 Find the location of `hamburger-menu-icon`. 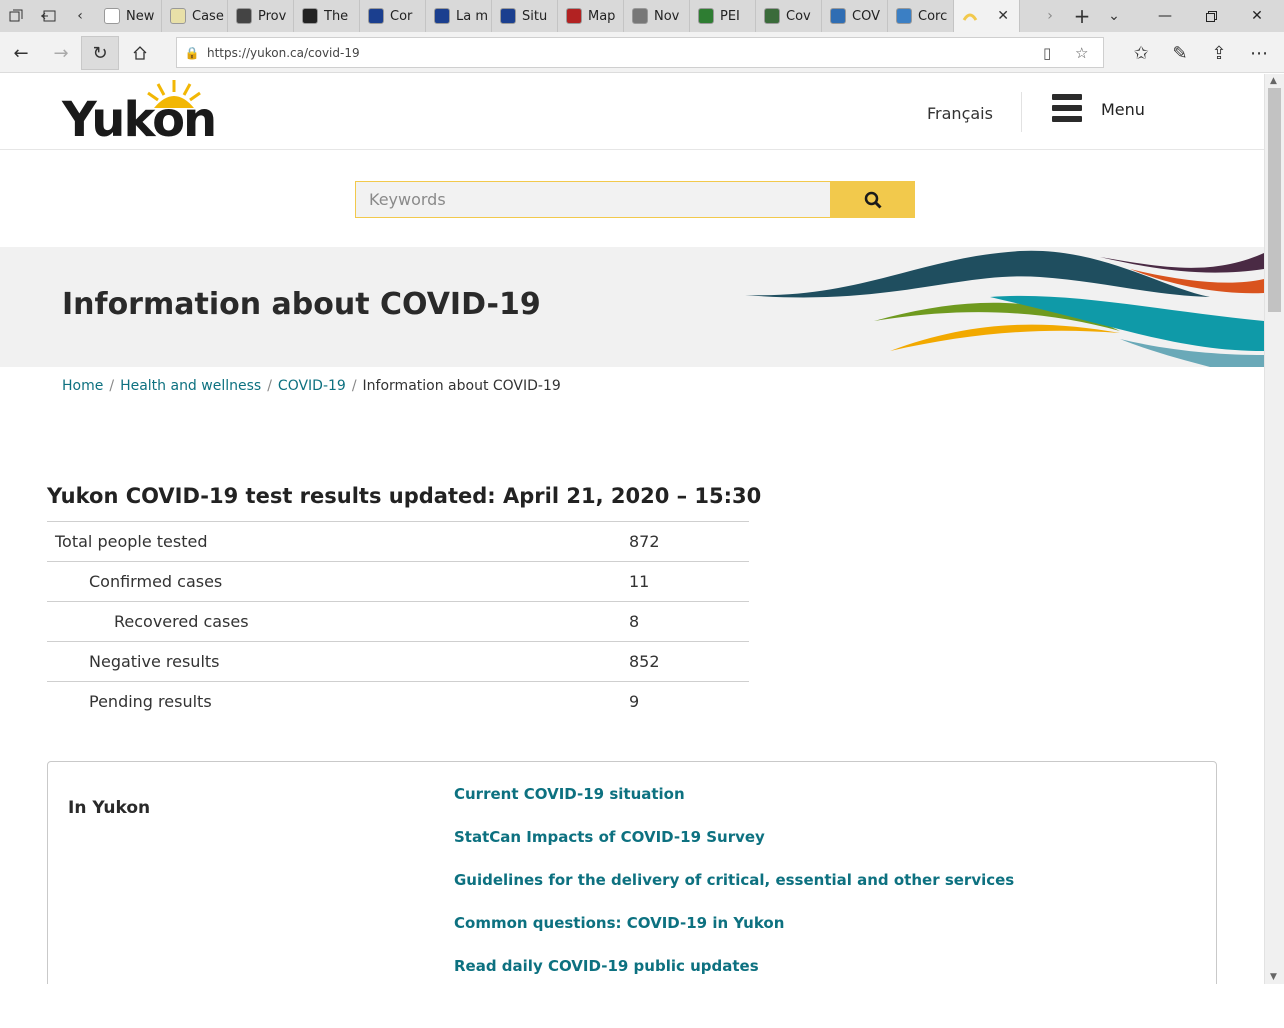

hamburger-menu-icon is located at coordinates (1067, 108).